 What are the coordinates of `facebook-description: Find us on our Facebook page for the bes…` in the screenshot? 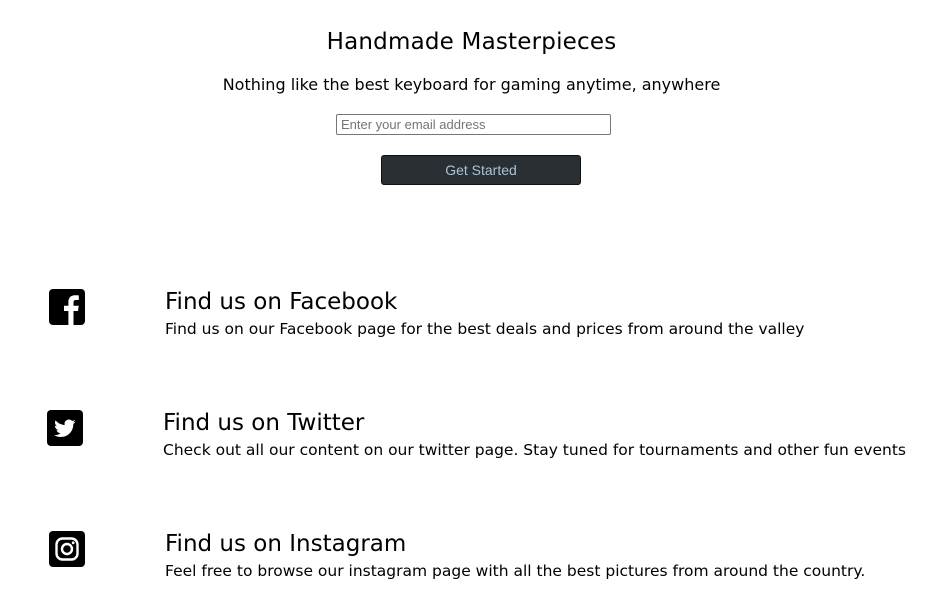 It's located at (485, 329).